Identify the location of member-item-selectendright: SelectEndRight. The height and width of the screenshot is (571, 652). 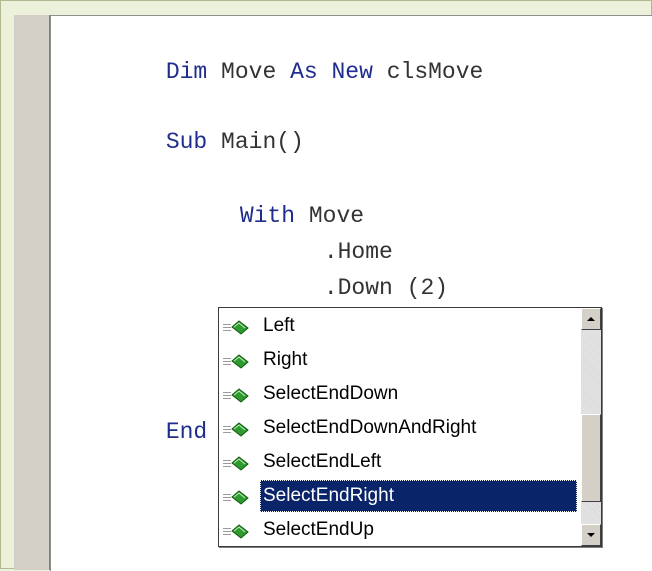
(399, 497).